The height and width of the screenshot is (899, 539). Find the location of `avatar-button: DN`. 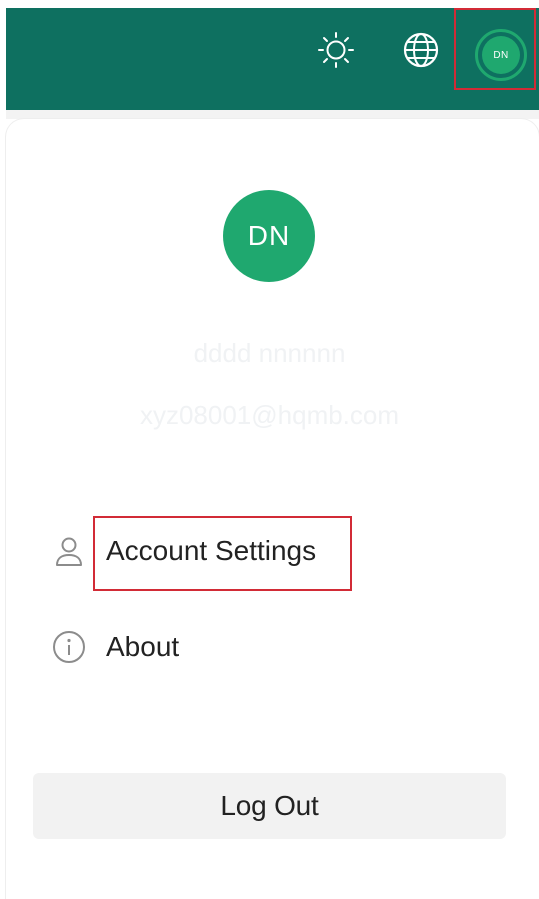

avatar-button: DN is located at coordinates (501, 55).